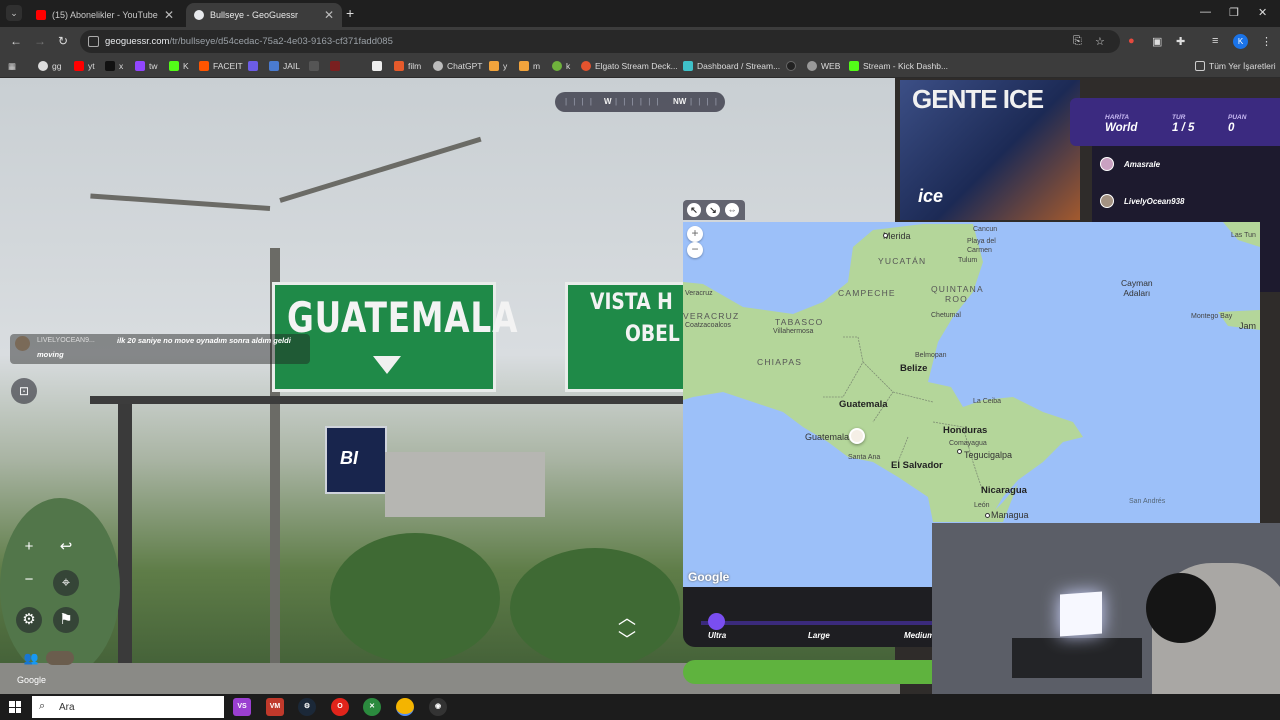  Describe the element at coordinates (529, 66) in the screenshot. I see `bookmark-m: m` at that location.